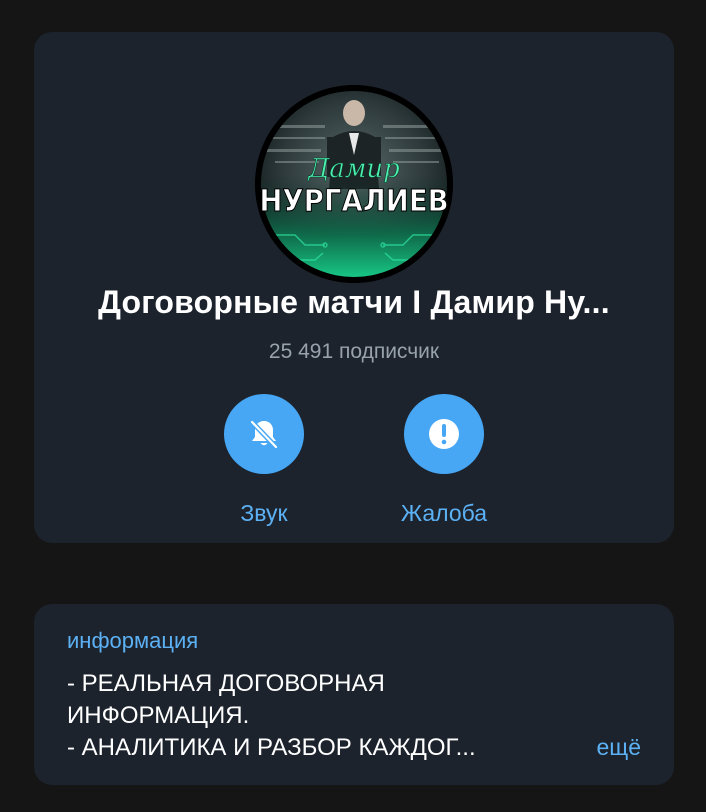 This screenshot has width=706, height=812. I want to click on report-button-circle, so click(444, 434).